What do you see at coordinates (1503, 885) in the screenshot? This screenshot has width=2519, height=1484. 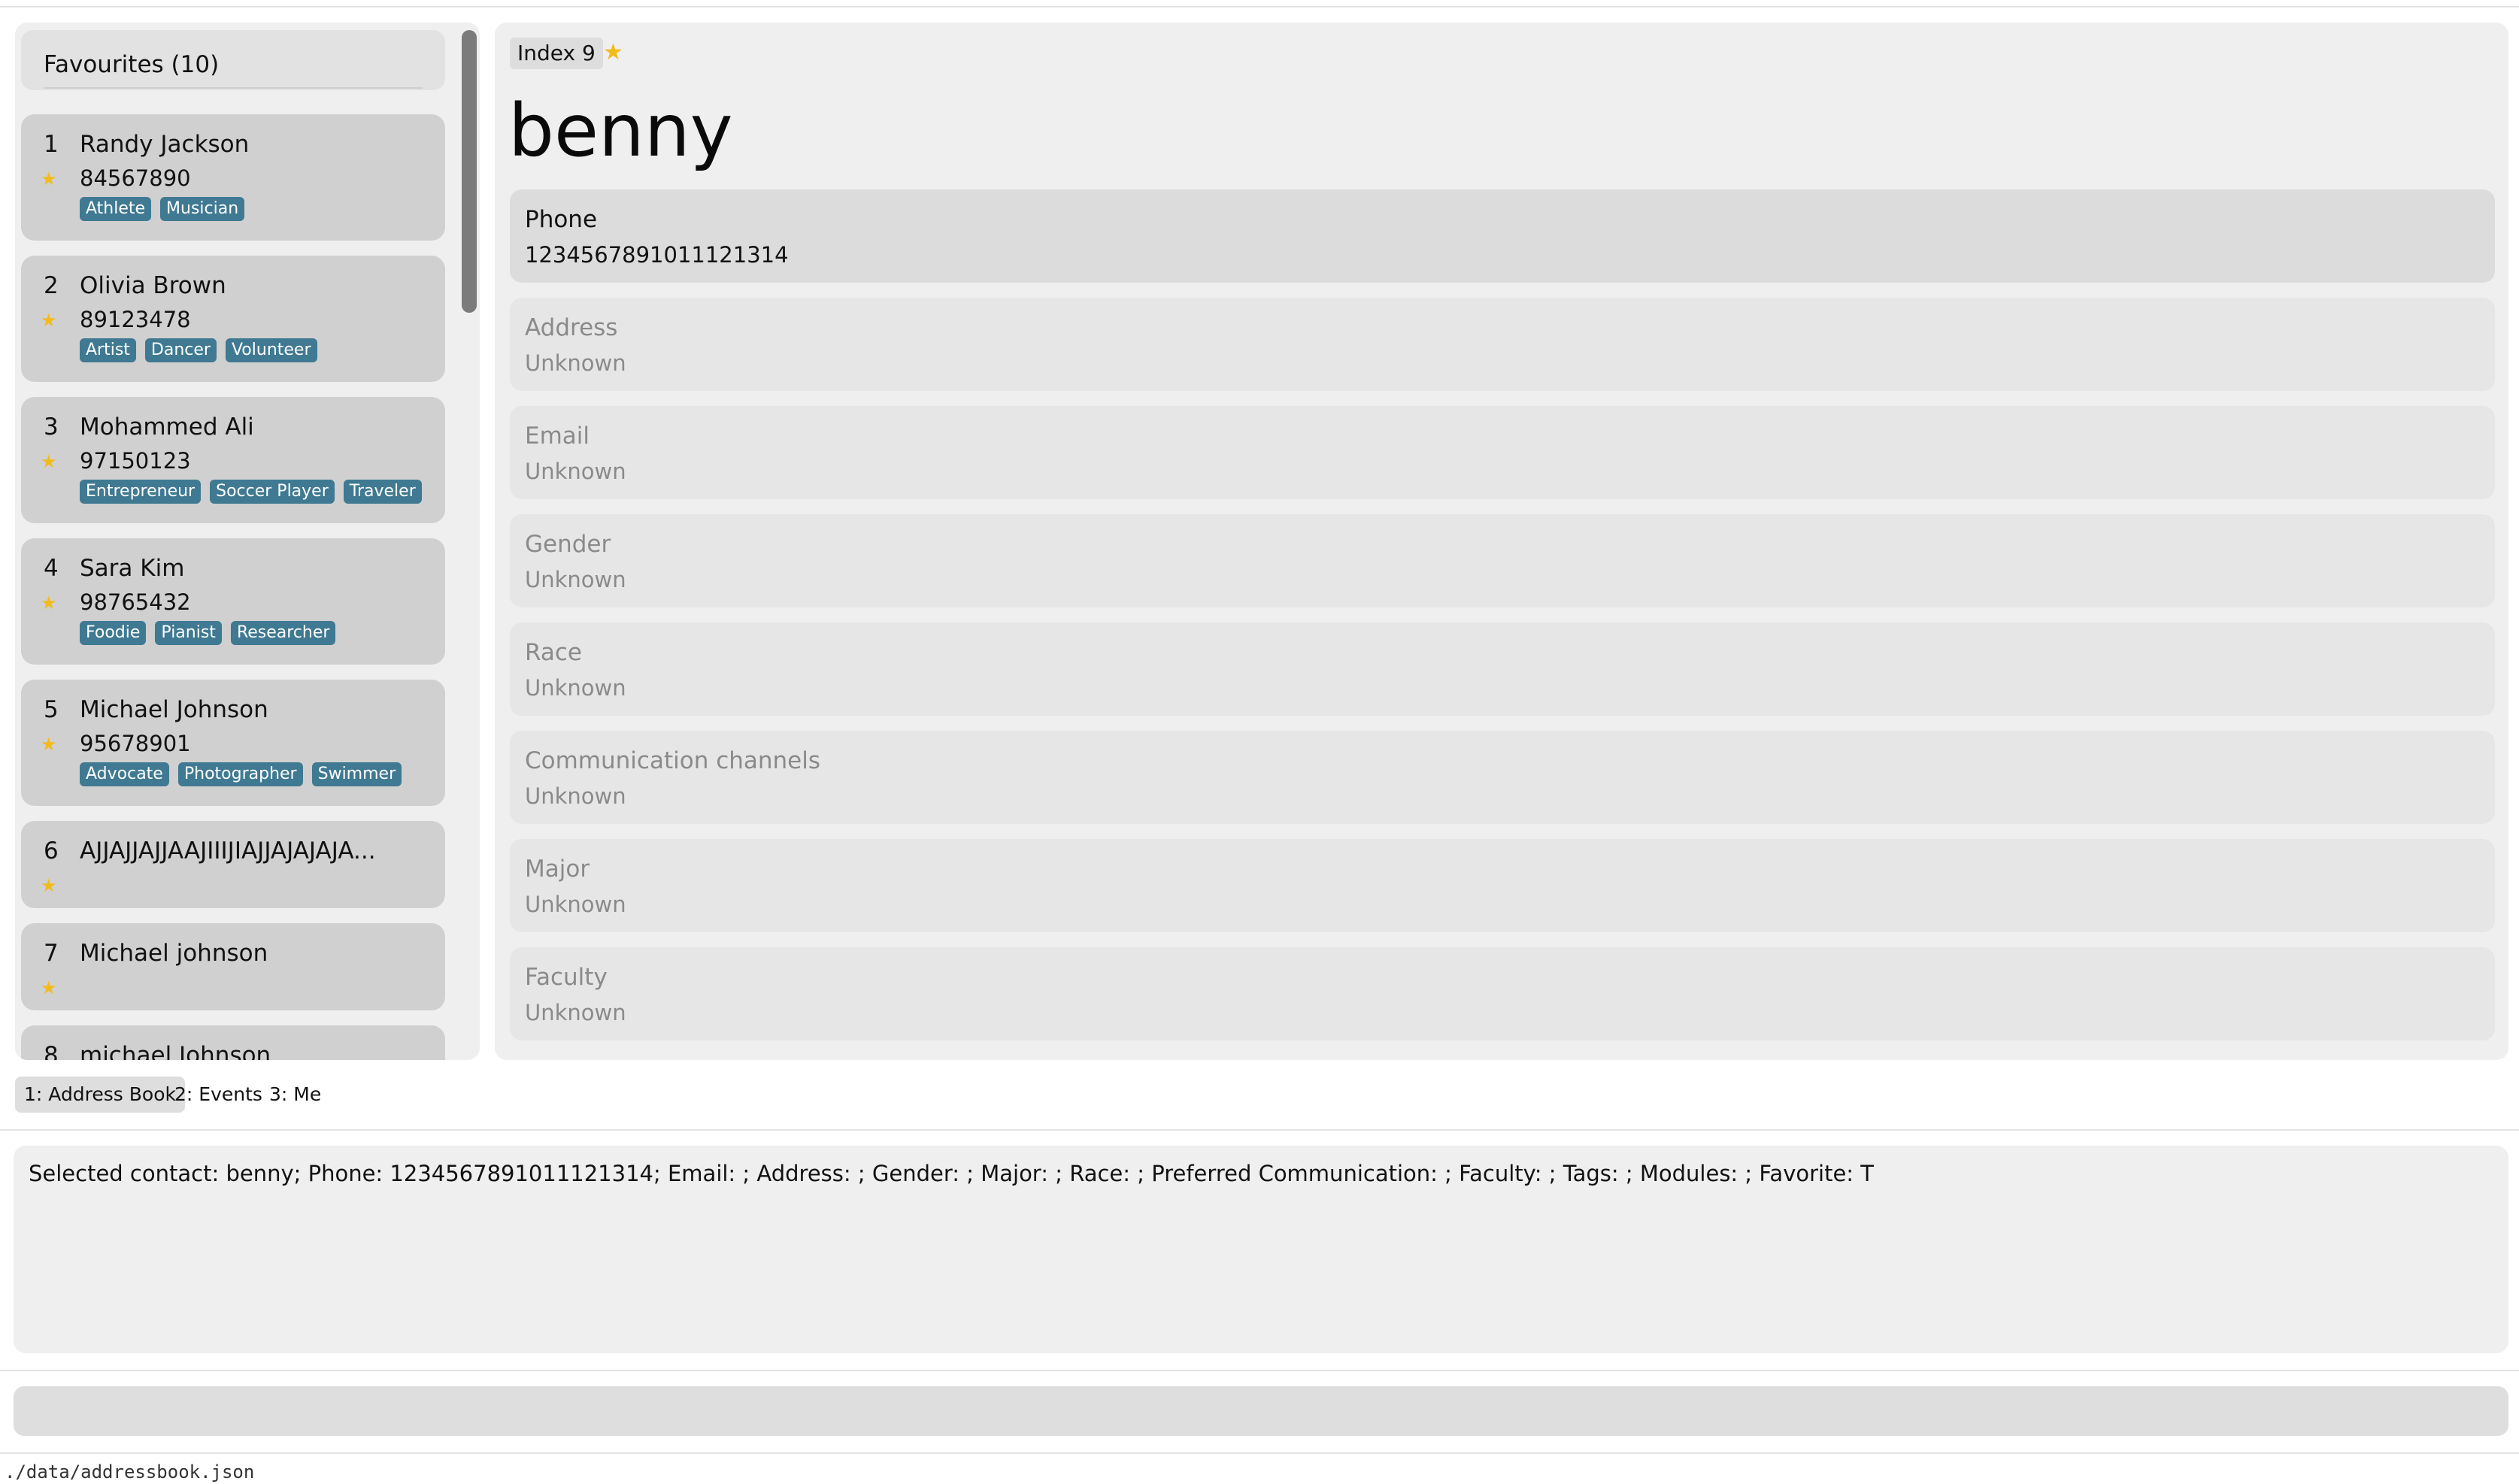 I see `field-major: Major Unknown` at bounding box center [1503, 885].